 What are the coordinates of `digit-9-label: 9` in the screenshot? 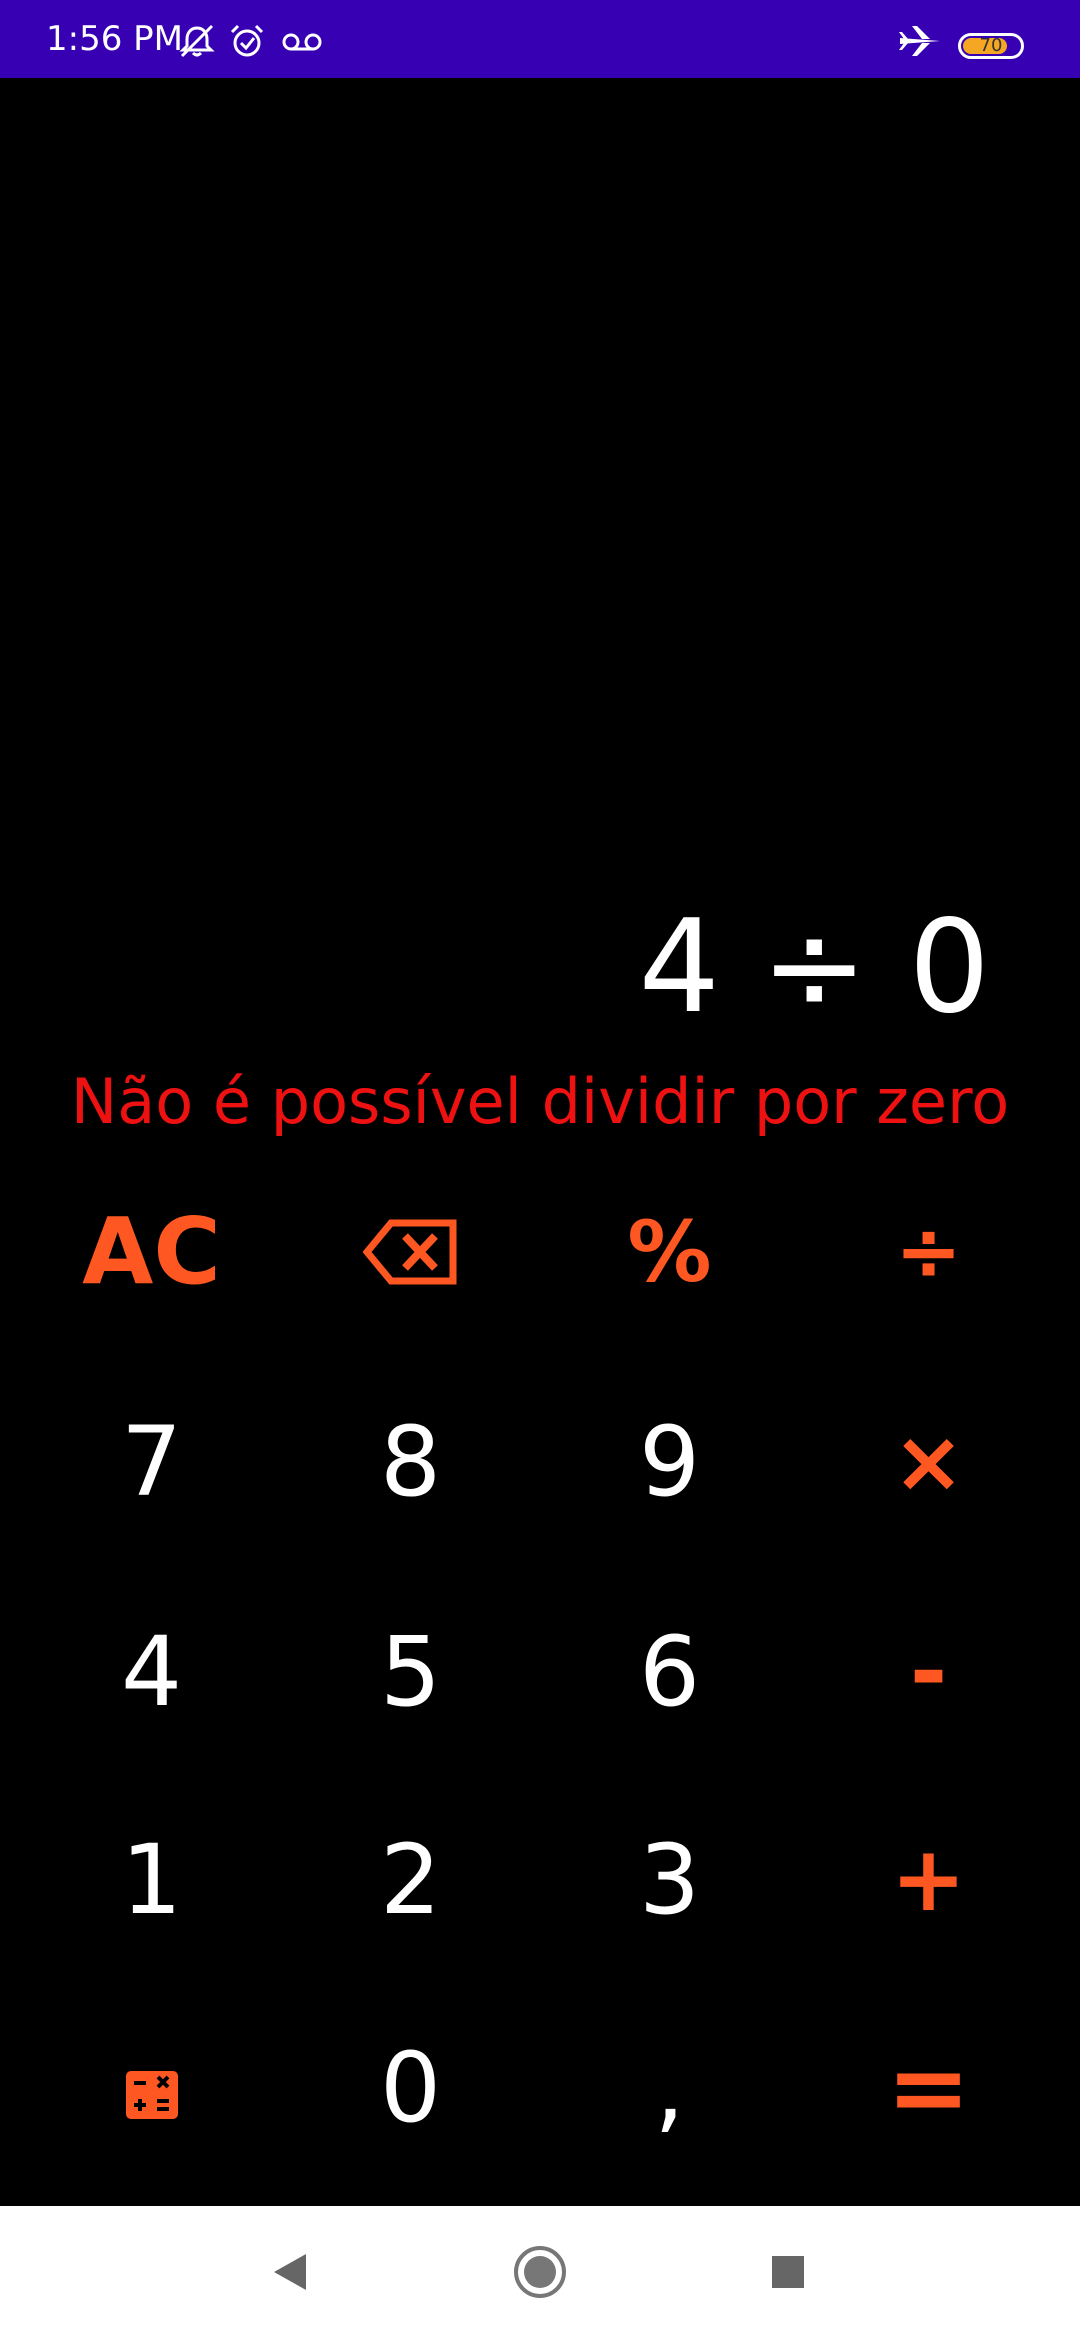 It's located at (669, 1462).